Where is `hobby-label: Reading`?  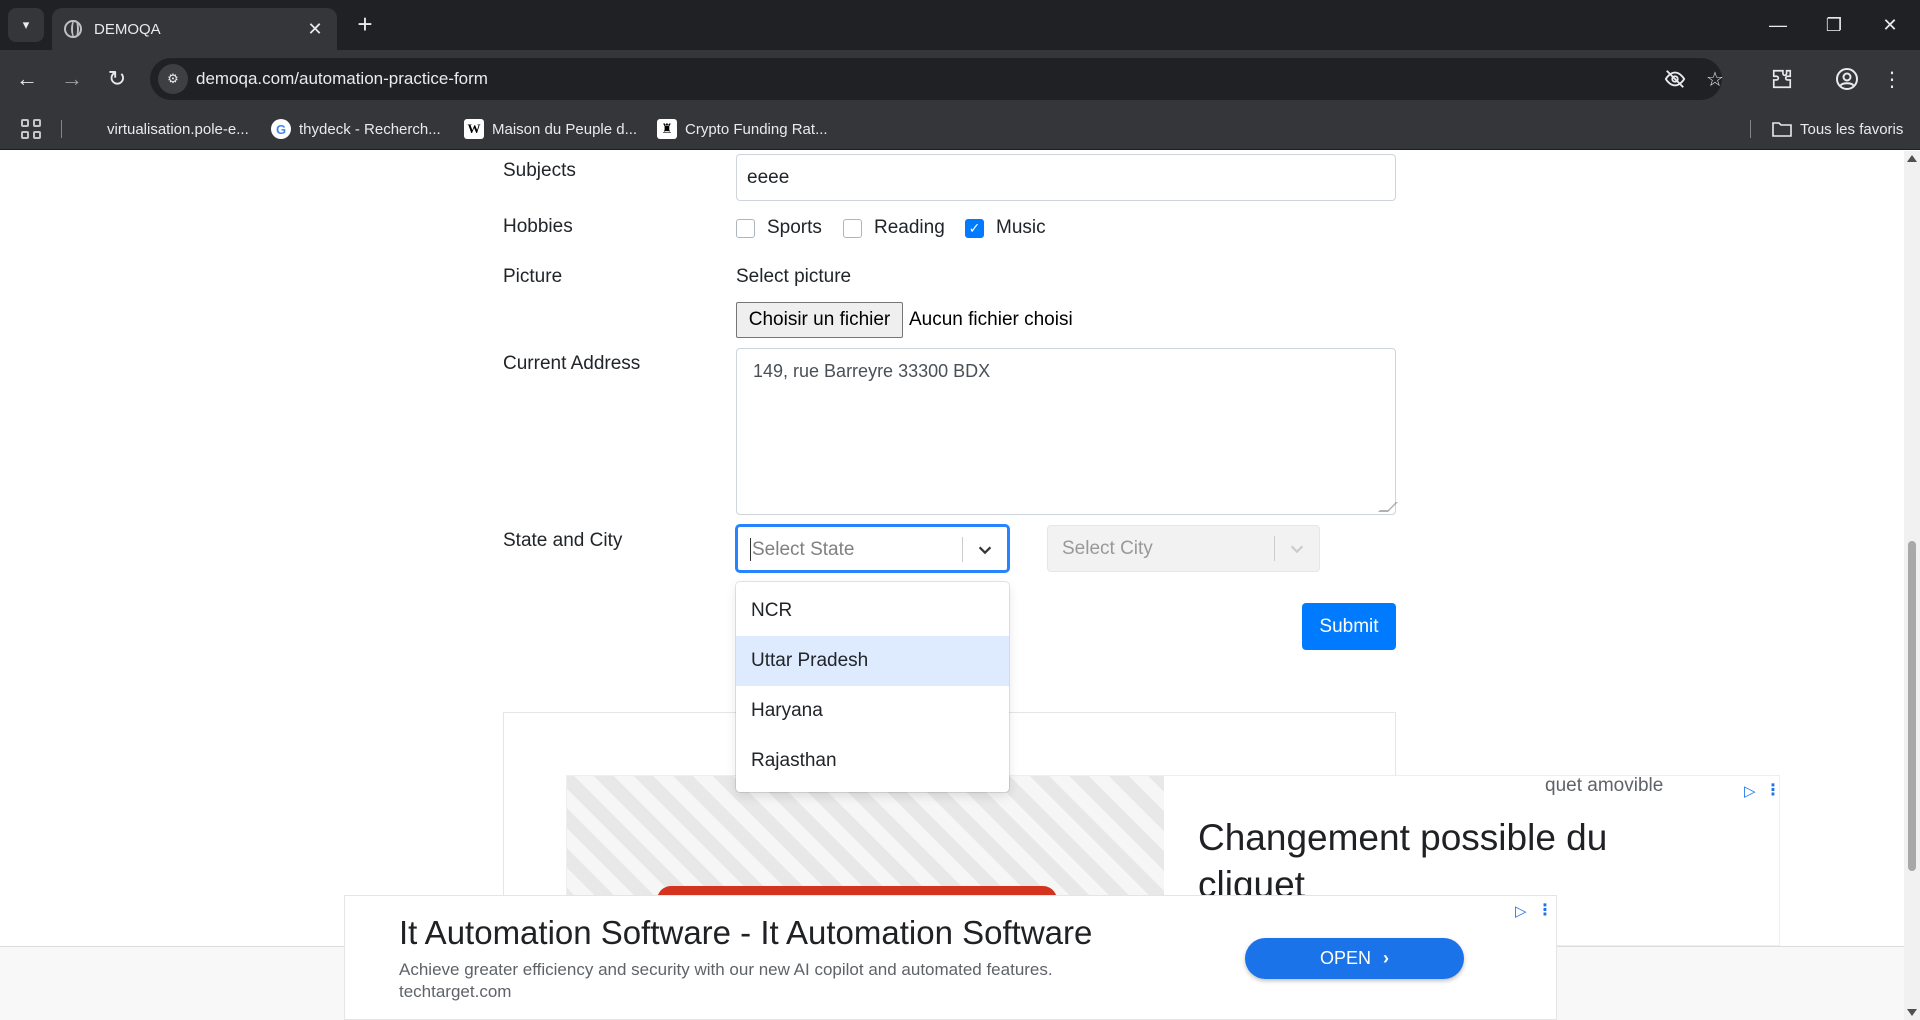 hobby-label: Reading is located at coordinates (909, 227).